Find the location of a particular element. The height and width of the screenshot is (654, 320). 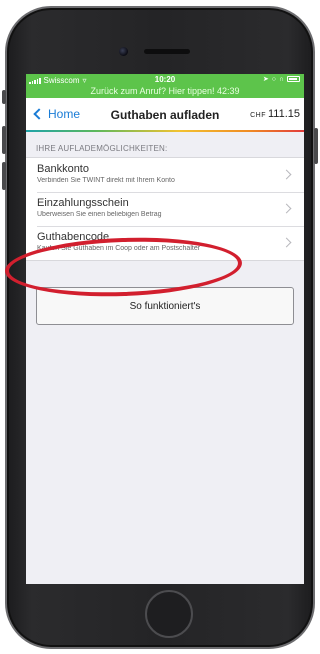

volume-down-button is located at coordinates (4, 176).